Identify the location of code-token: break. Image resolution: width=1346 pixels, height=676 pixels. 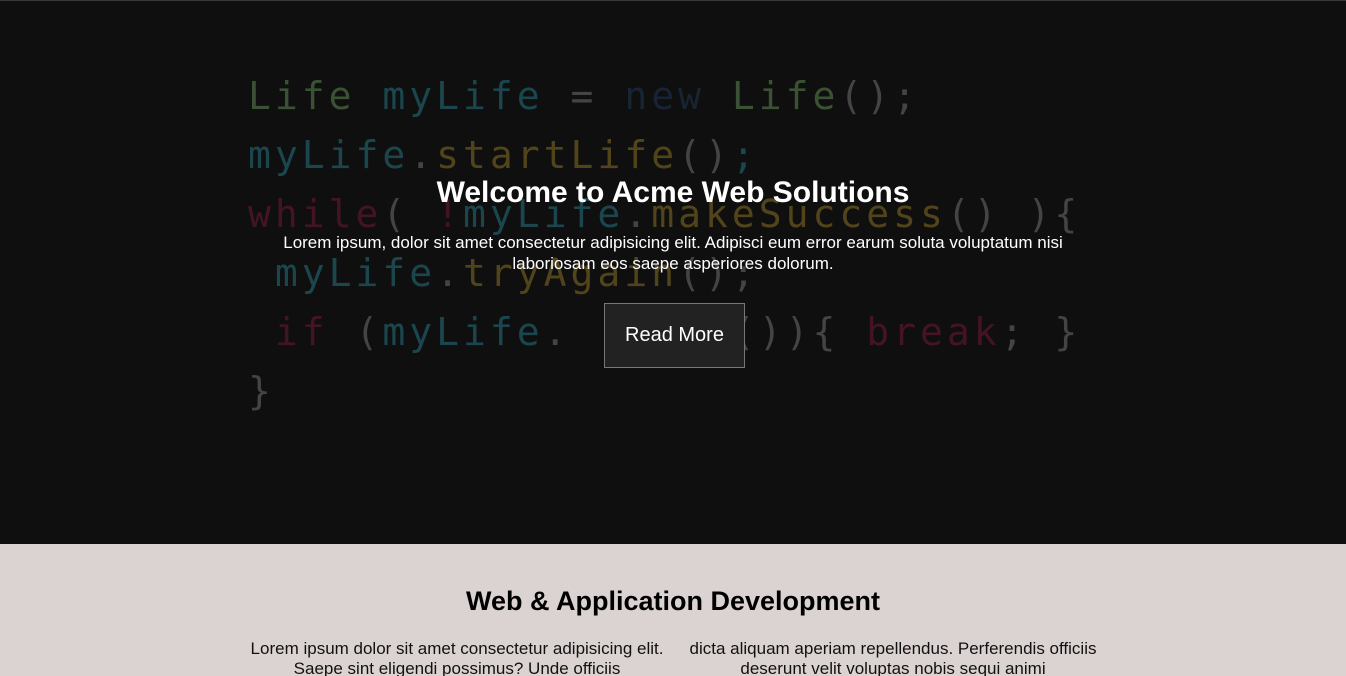
(933, 332).